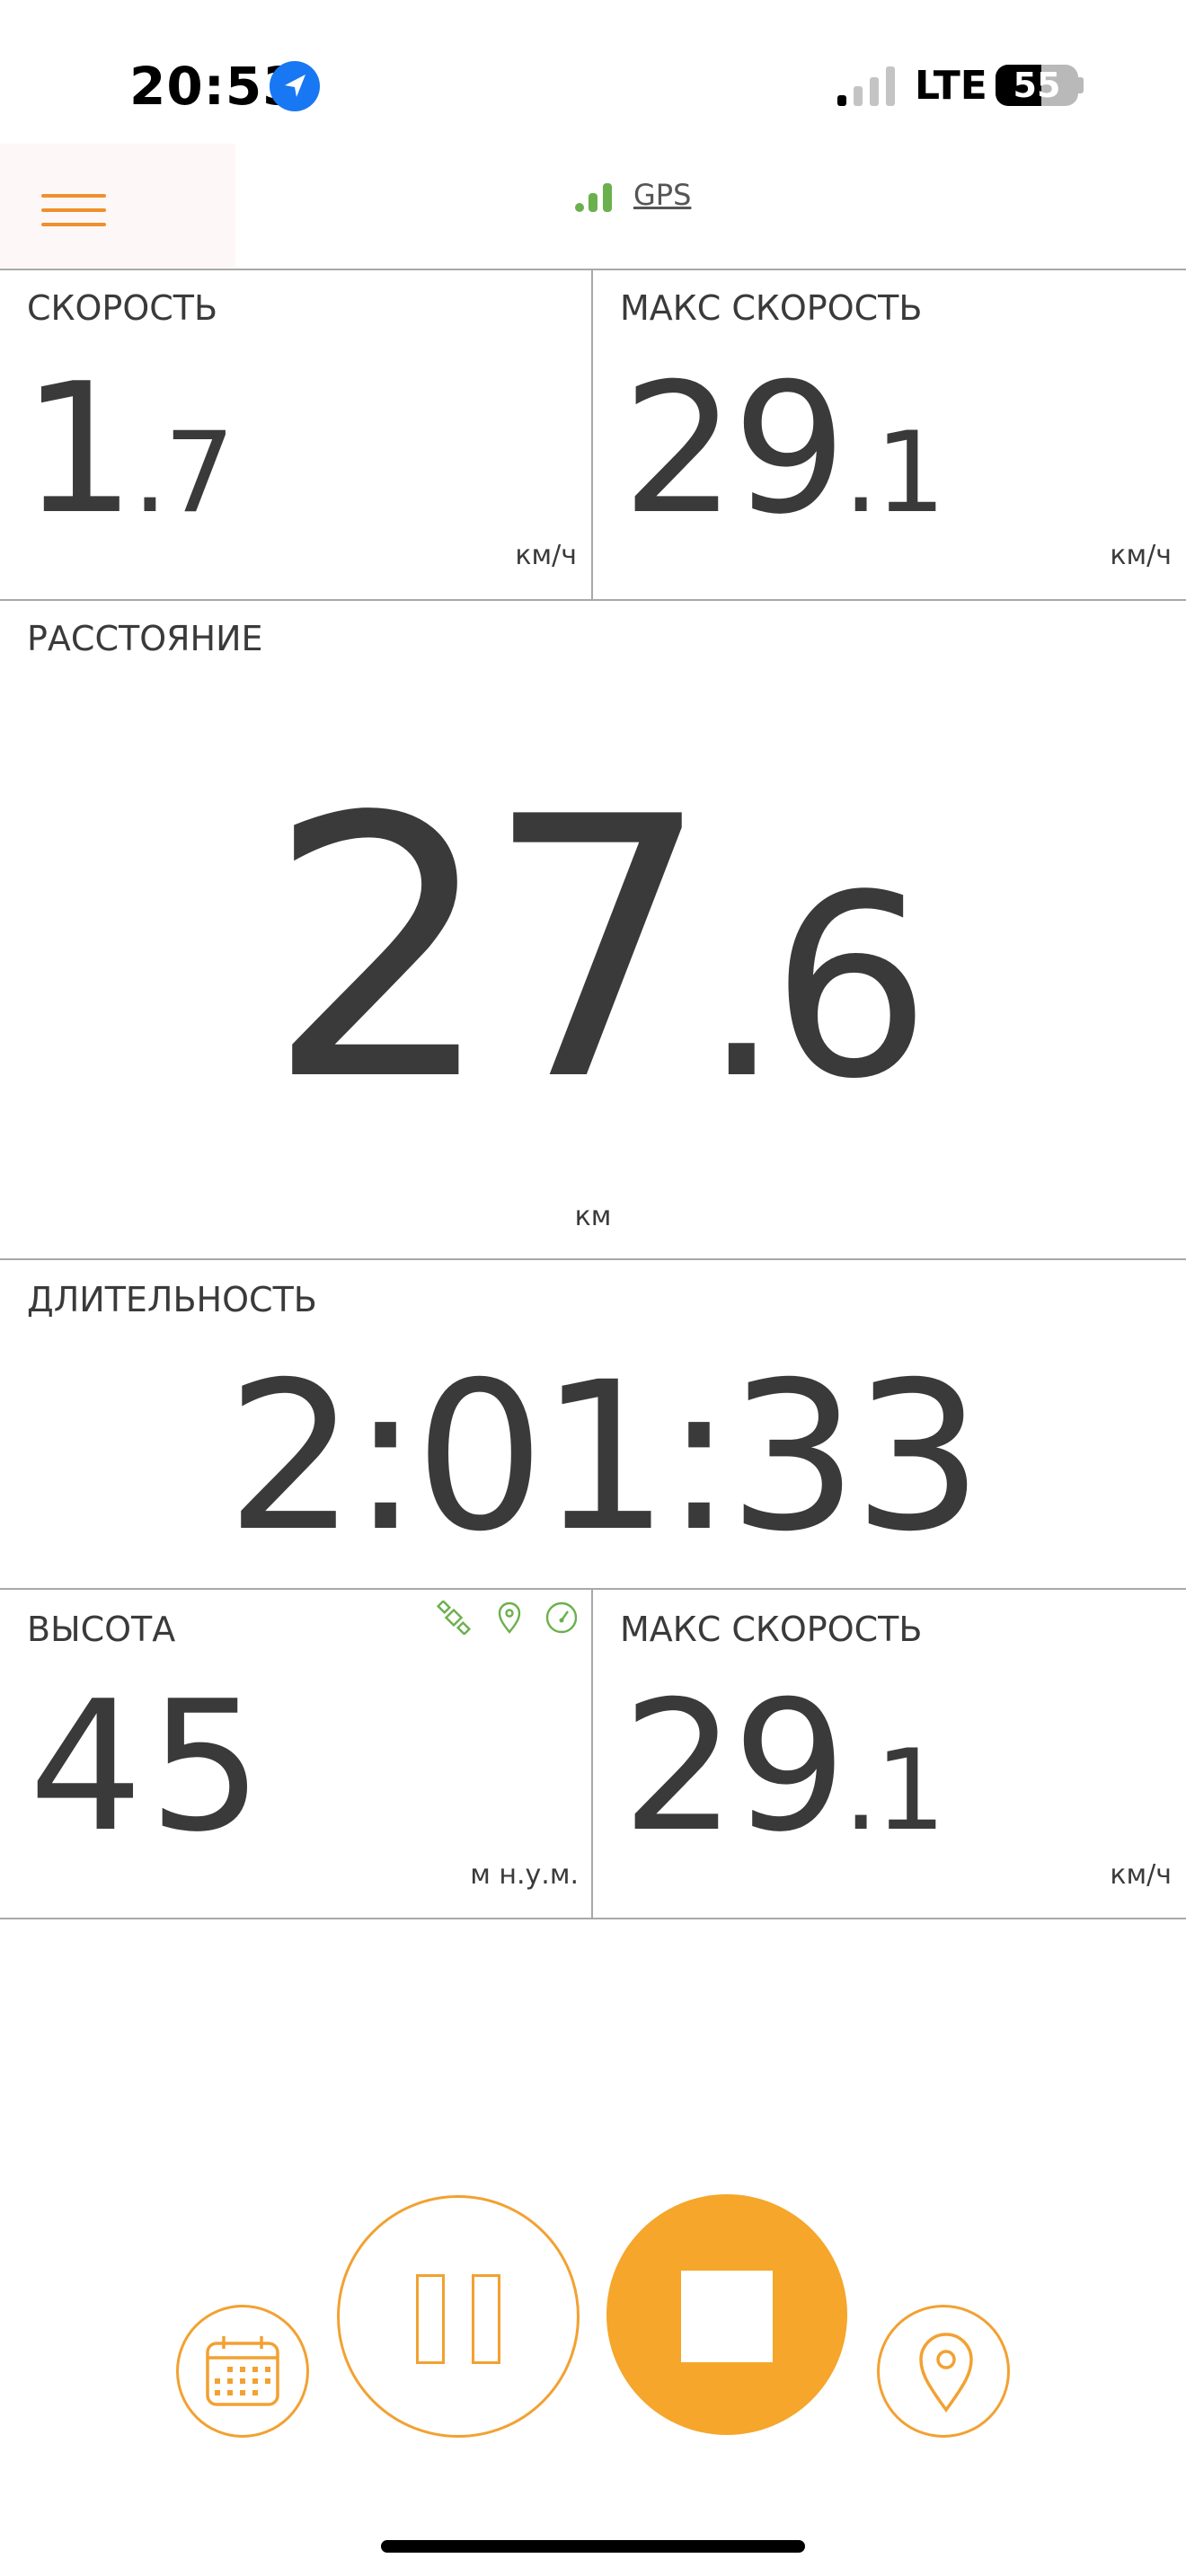 Image resolution: width=1186 pixels, height=2576 pixels. I want to click on altitude-tile: ВЫСОТА 45 м н.у.м., so click(295, 1754).